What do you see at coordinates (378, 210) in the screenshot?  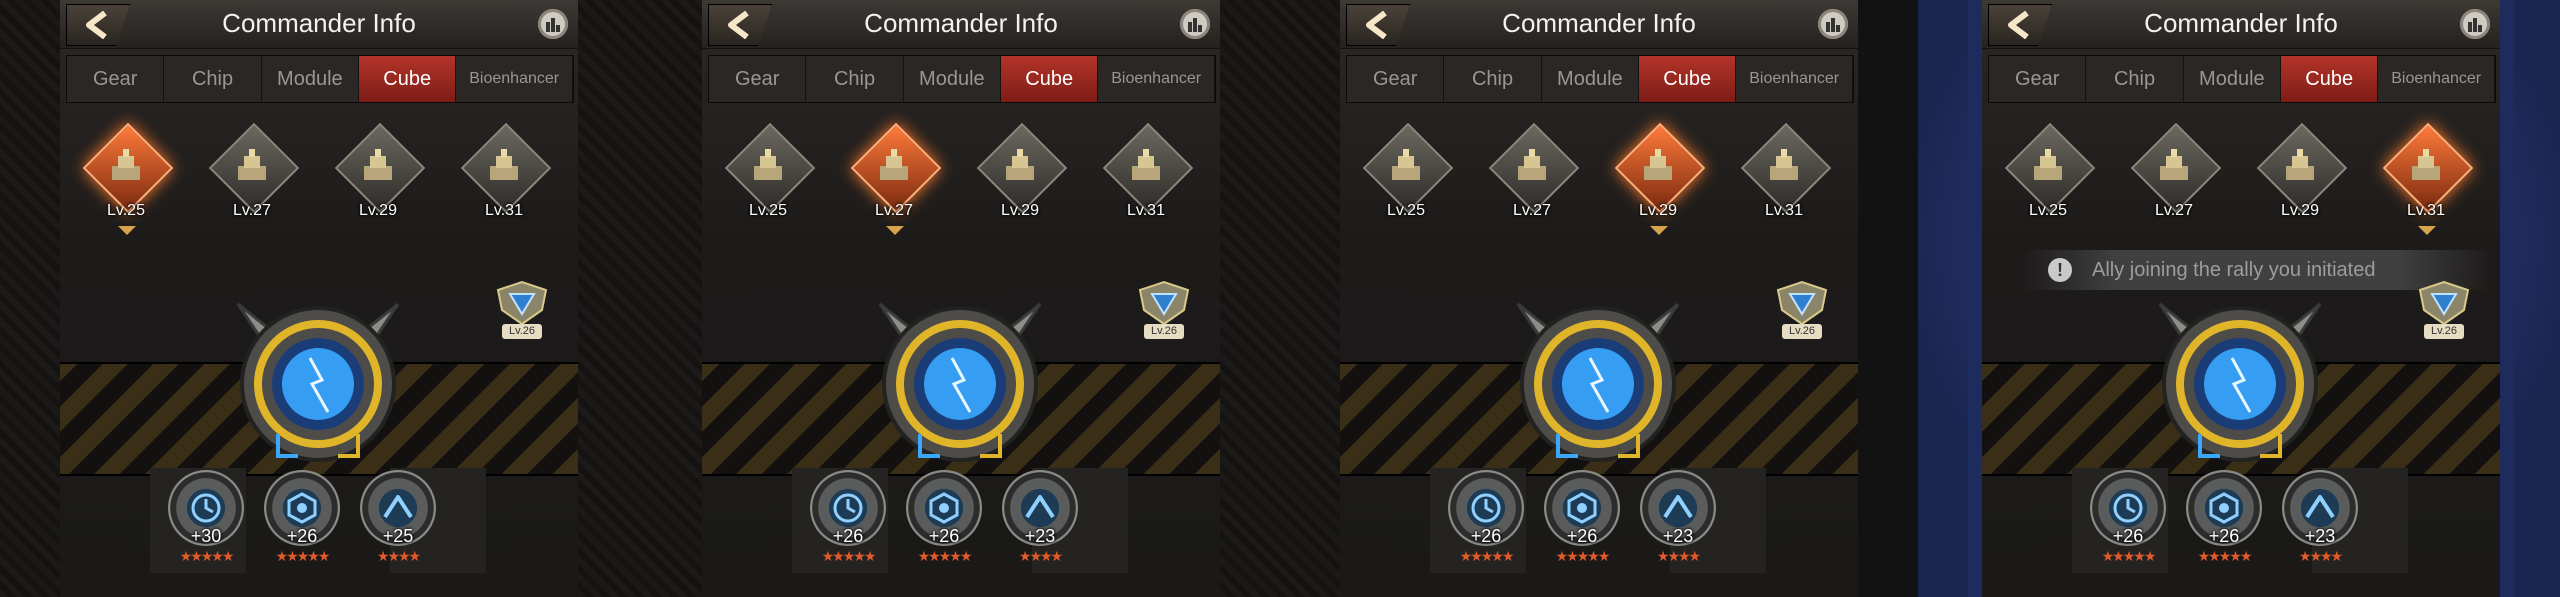 I see `cube-level: Lv.29` at bounding box center [378, 210].